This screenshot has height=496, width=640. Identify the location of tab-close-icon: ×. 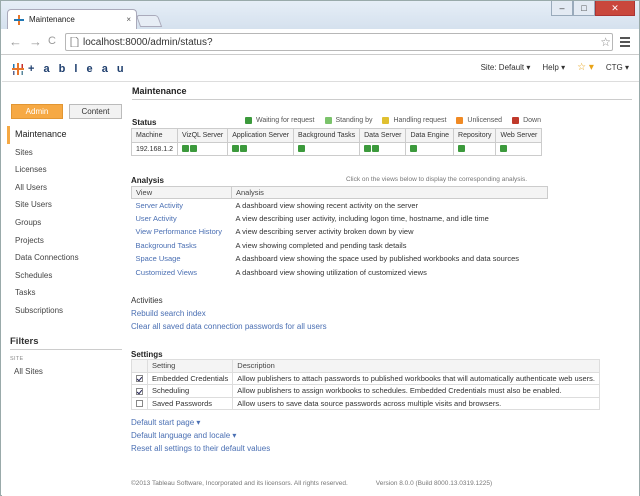
(128, 19).